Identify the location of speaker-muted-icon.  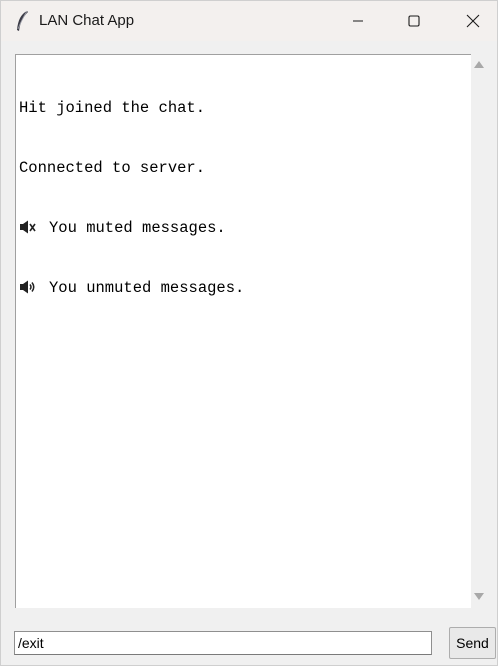
(28, 227).